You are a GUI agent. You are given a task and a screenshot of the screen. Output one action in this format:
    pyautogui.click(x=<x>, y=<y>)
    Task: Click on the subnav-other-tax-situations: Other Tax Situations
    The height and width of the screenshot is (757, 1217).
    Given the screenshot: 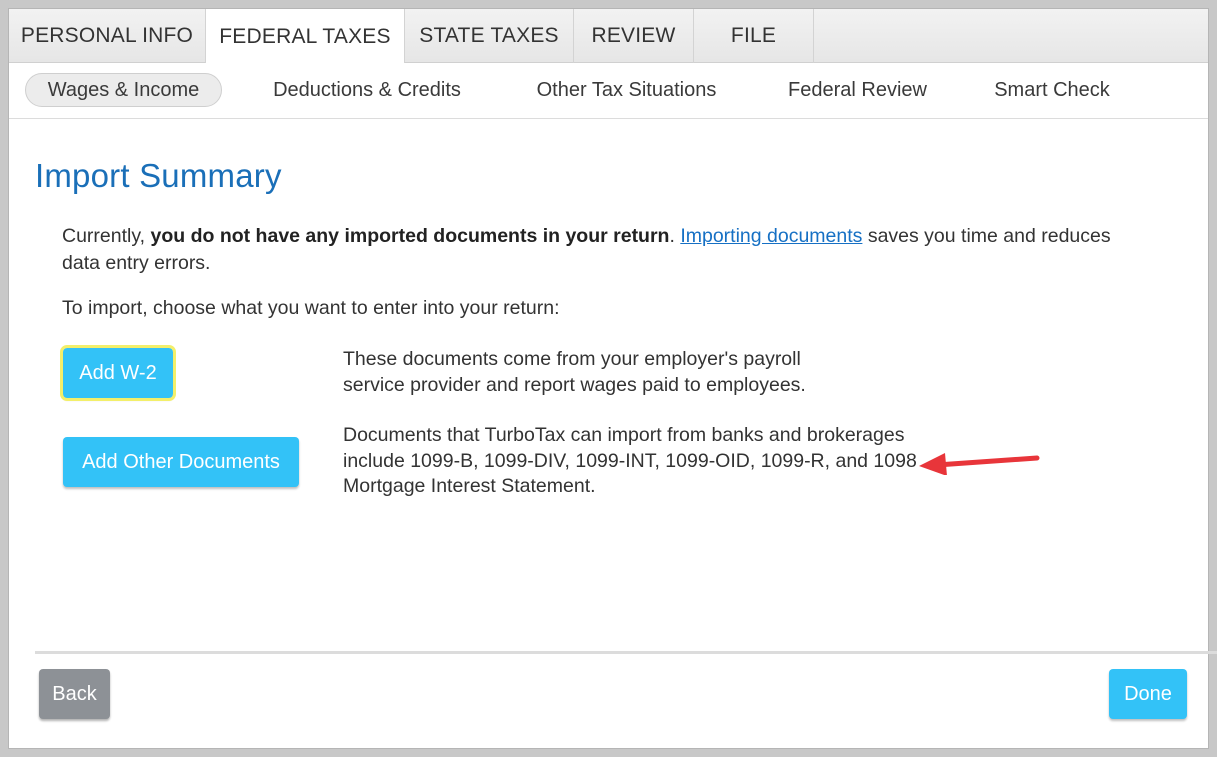 What is the action you would take?
    pyautogui.click(x=626, y=90)
    